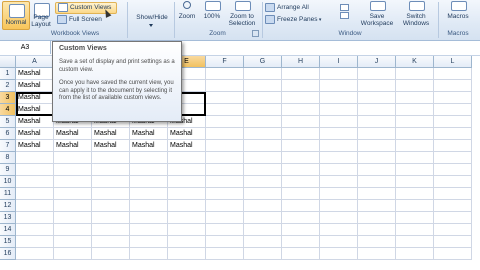  I want to click on save-workspace-button: Save Workspace, so click(377, 14).